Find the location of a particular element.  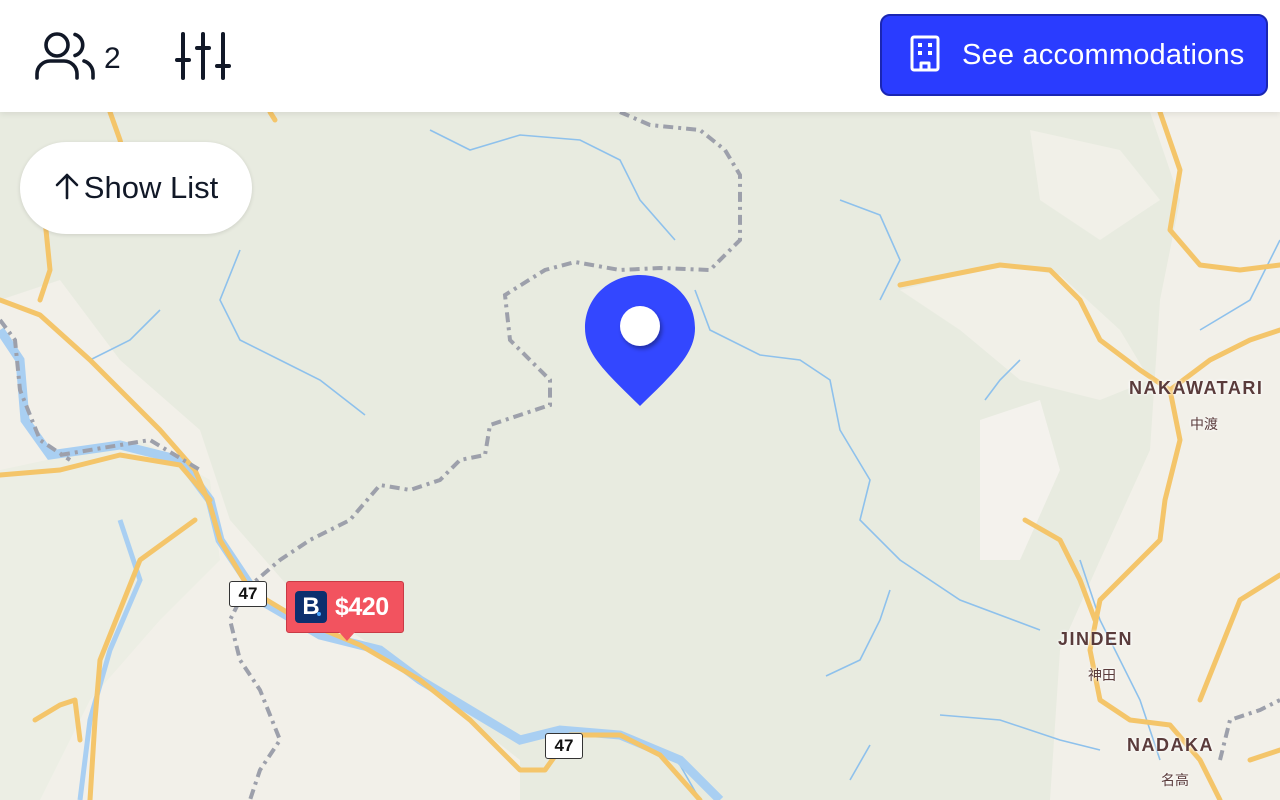

listing-price-marker: B $420 is located at coordinates (345, 611).